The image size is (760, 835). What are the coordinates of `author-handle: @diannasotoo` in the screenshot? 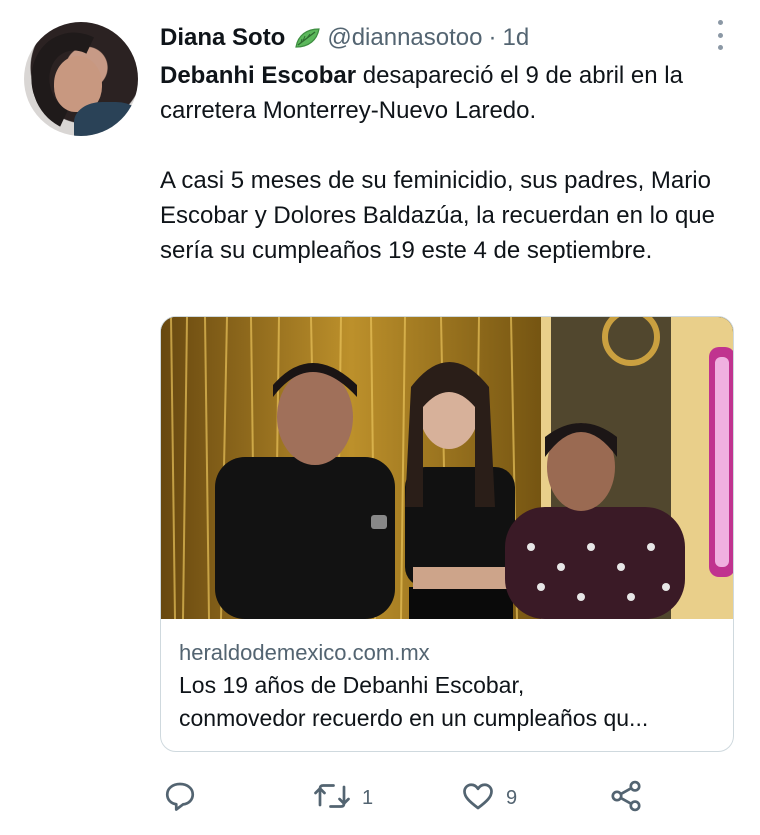 It's located at (404, 38).